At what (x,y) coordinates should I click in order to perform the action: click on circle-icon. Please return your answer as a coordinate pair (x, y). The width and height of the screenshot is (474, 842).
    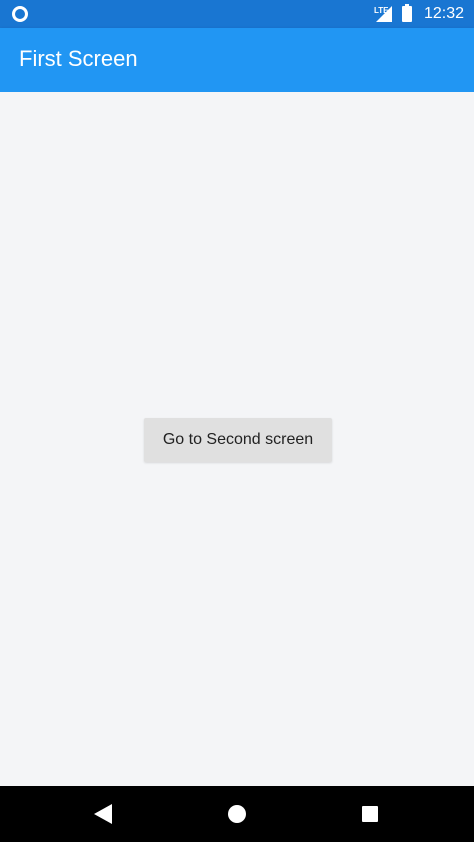
    Looking at the image, I should click on (20, 14).